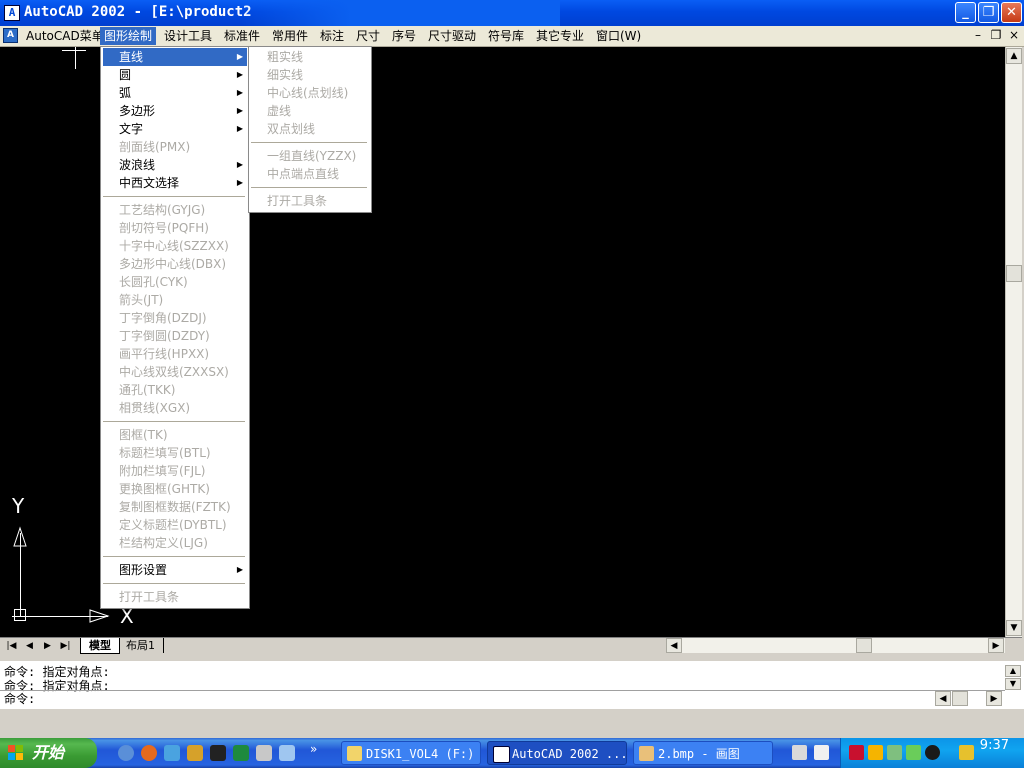 This screenshot has height=768, width=1024. Describe the element at coordinates (512, 723) in the screenshot. I see `status-bar` at that location.